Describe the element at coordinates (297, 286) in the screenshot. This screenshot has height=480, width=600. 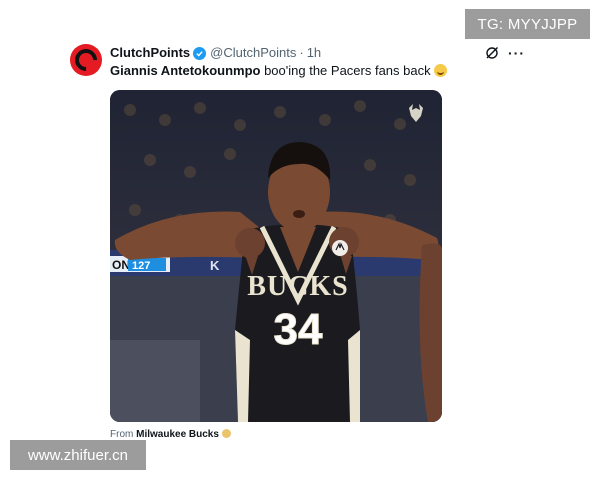
I see `jersey-team-text: BUCKS` at that location.